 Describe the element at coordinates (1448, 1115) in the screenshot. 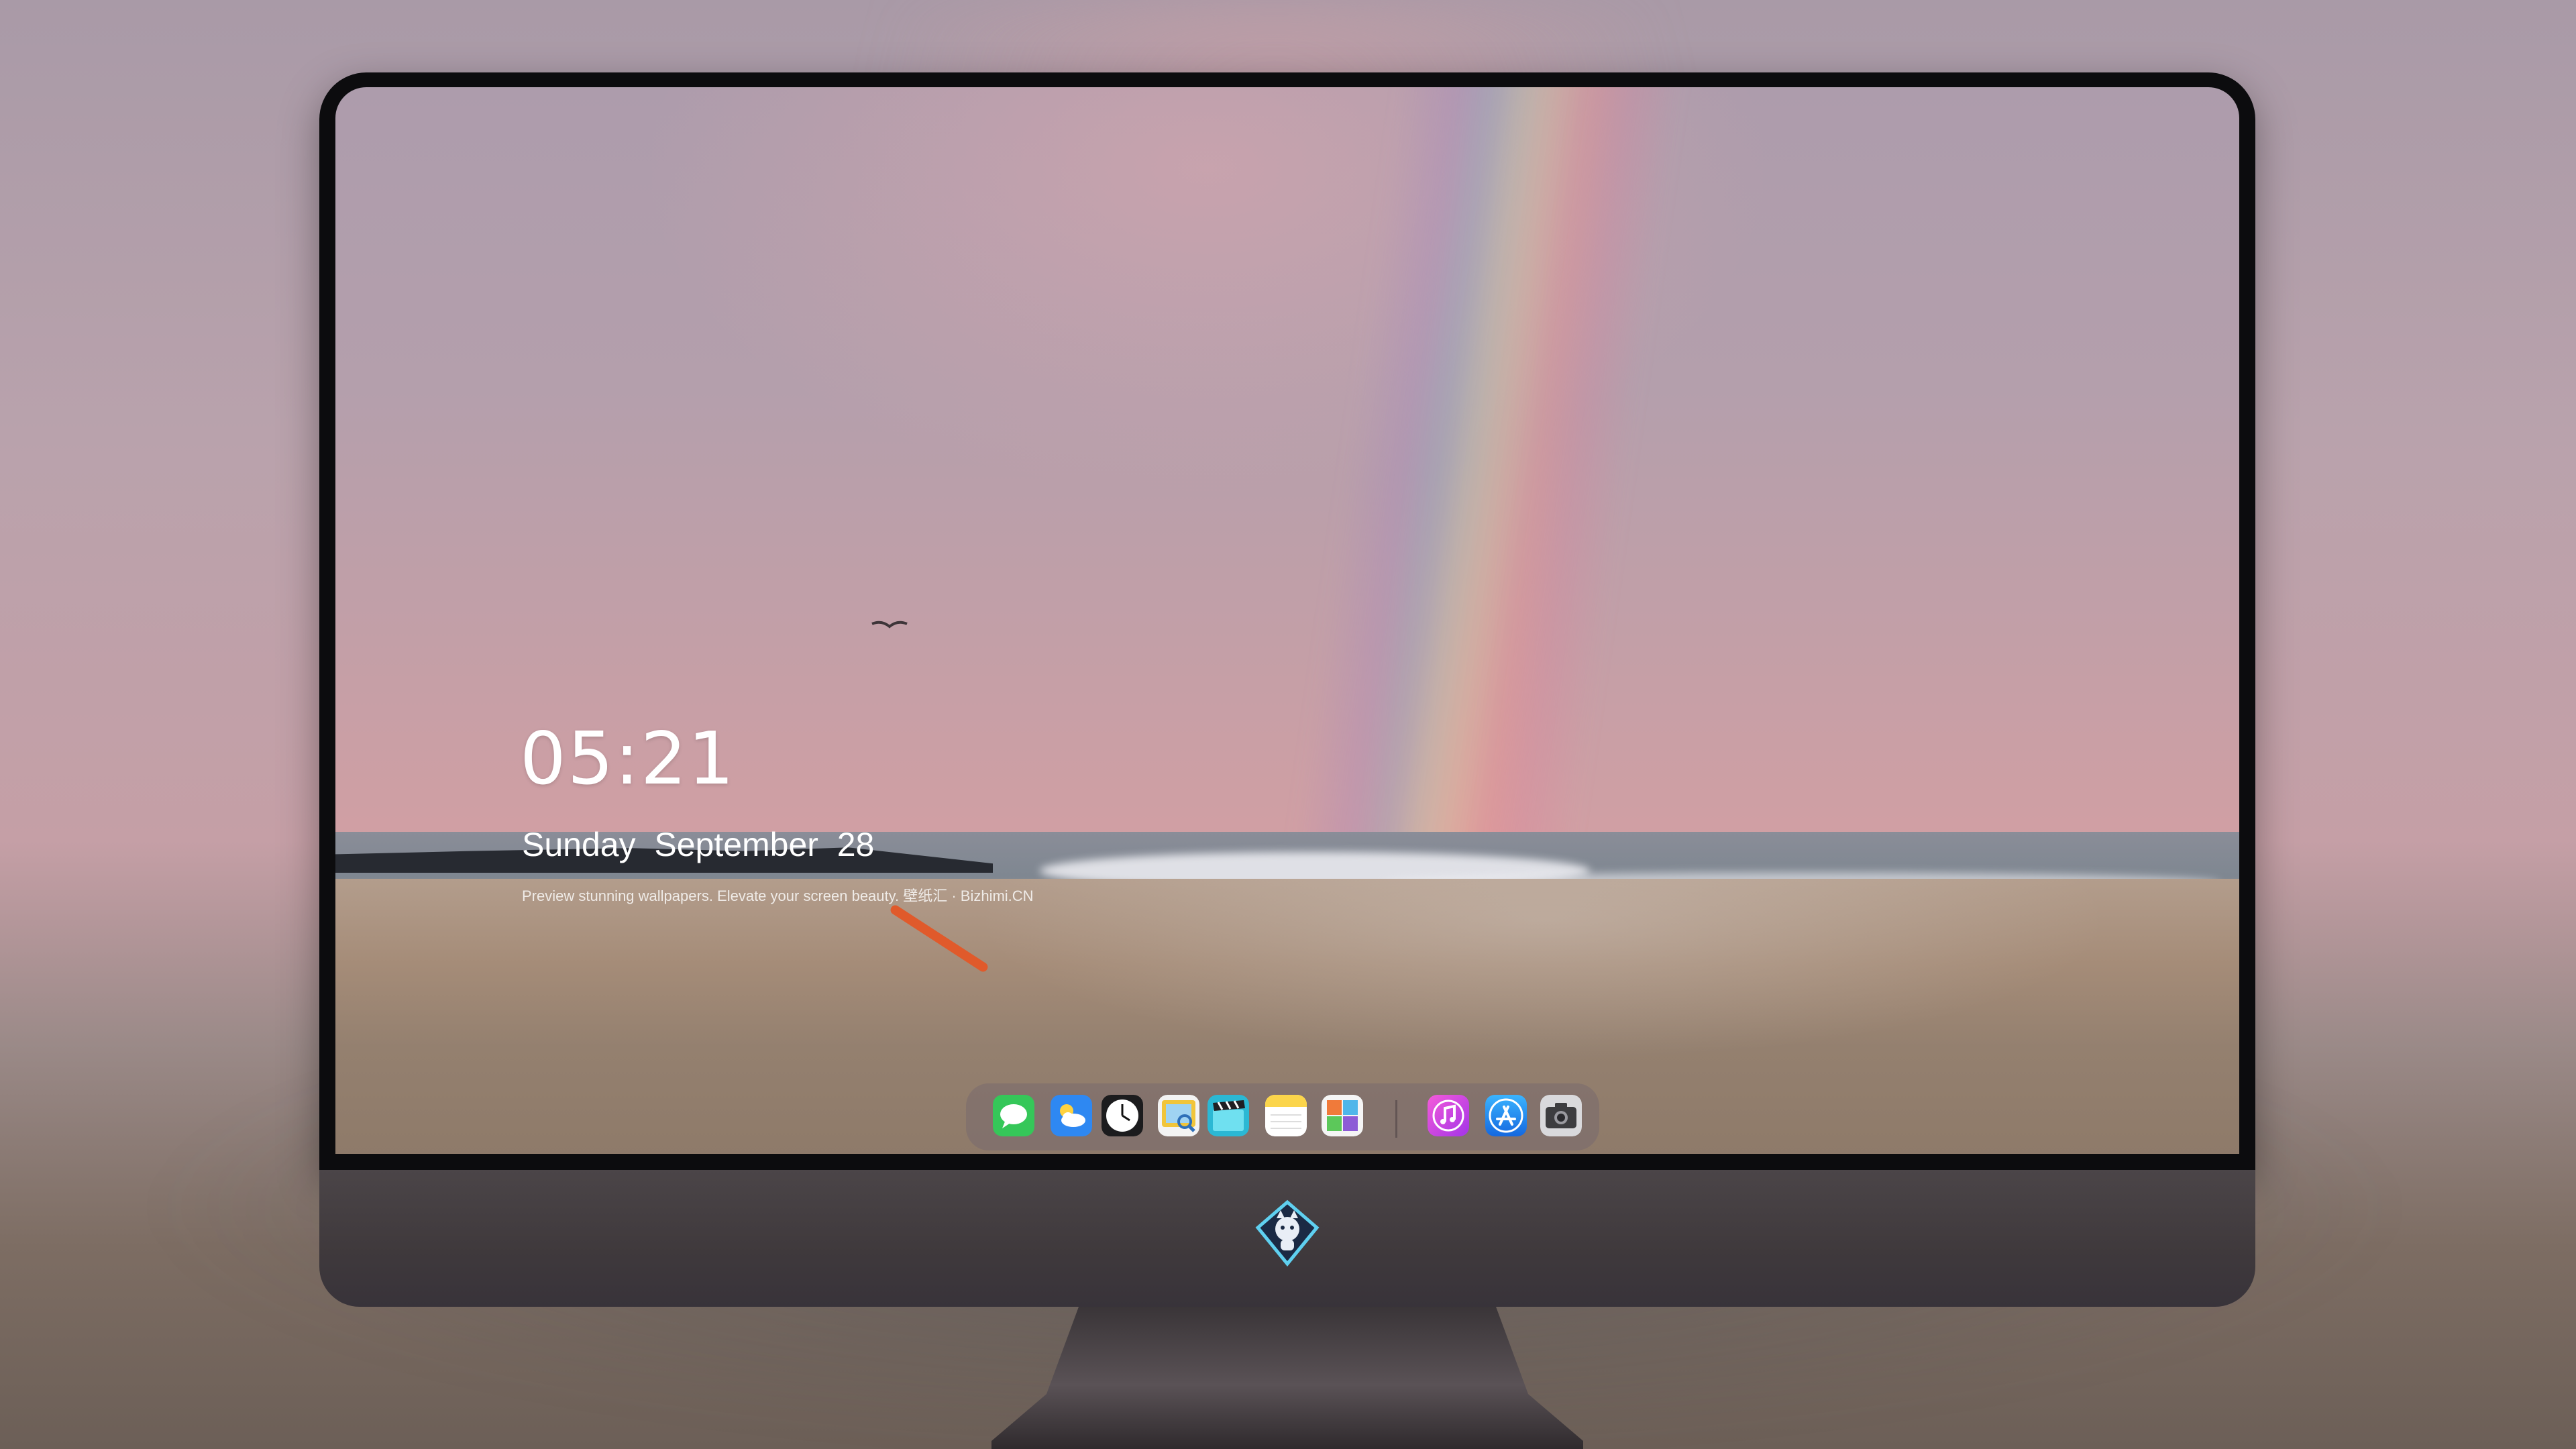

I see `music-icon` at that location.